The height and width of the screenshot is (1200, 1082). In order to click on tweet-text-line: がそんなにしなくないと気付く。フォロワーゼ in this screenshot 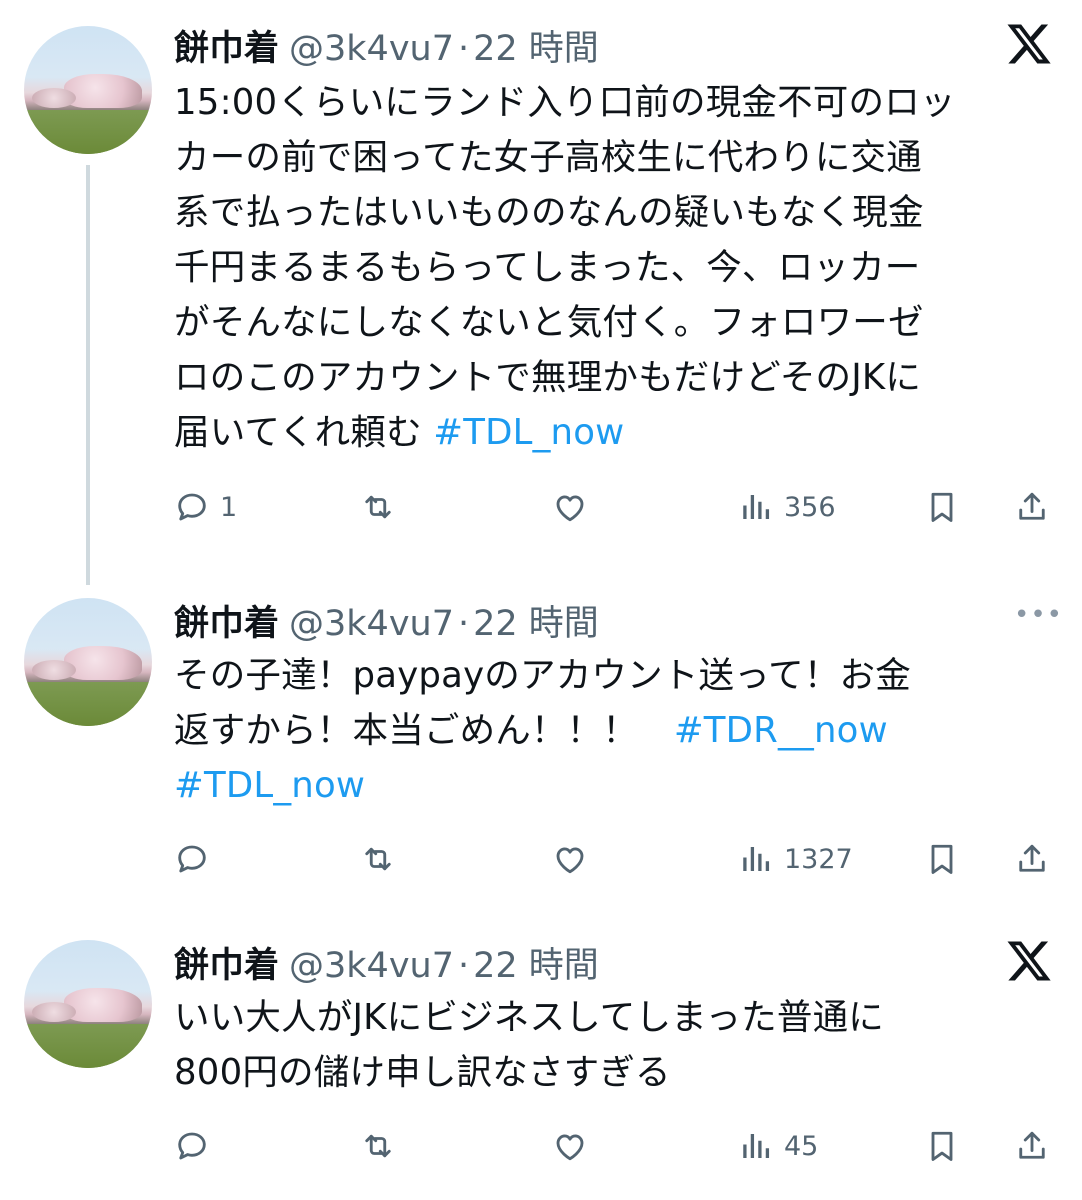, I will do `click(549, 322)`.